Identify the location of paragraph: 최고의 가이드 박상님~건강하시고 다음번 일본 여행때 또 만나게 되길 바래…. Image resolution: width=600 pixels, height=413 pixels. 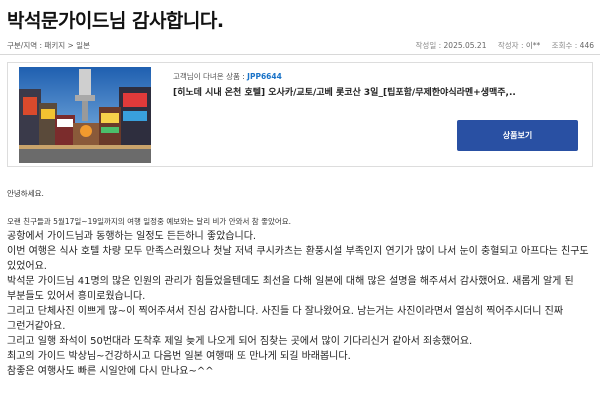
(179, 356).